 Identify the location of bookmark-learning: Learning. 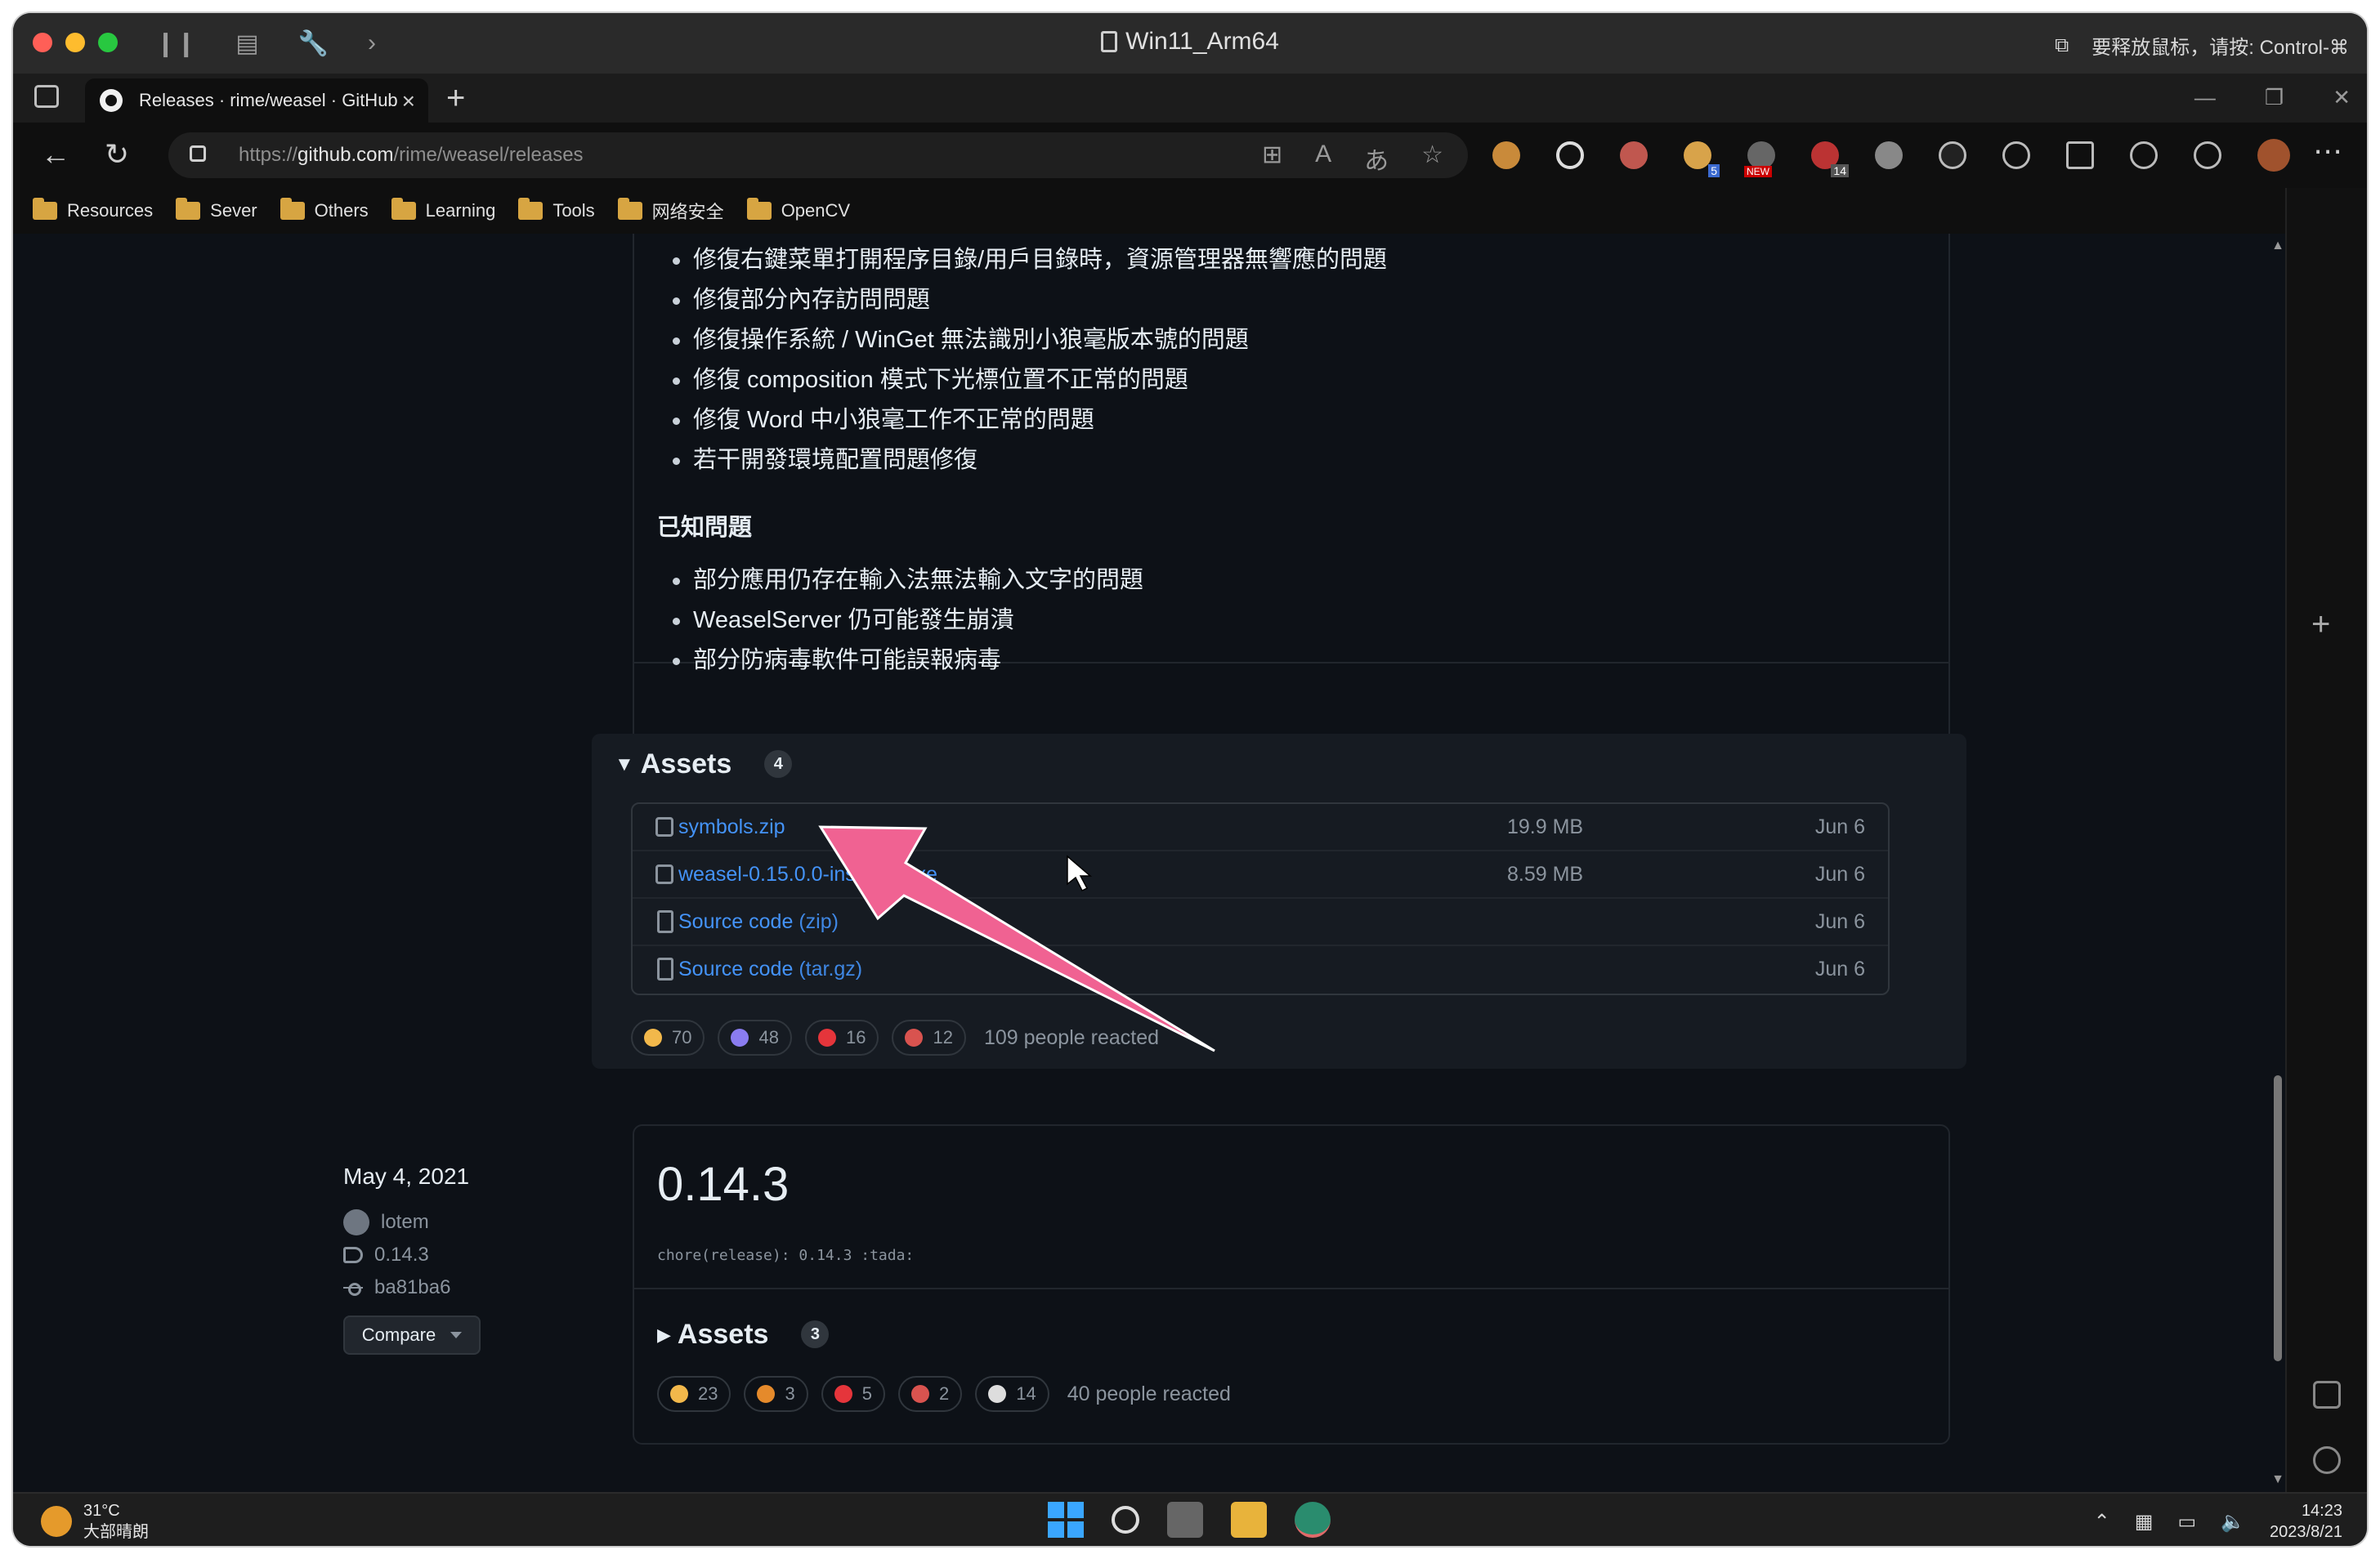
(443, 209).